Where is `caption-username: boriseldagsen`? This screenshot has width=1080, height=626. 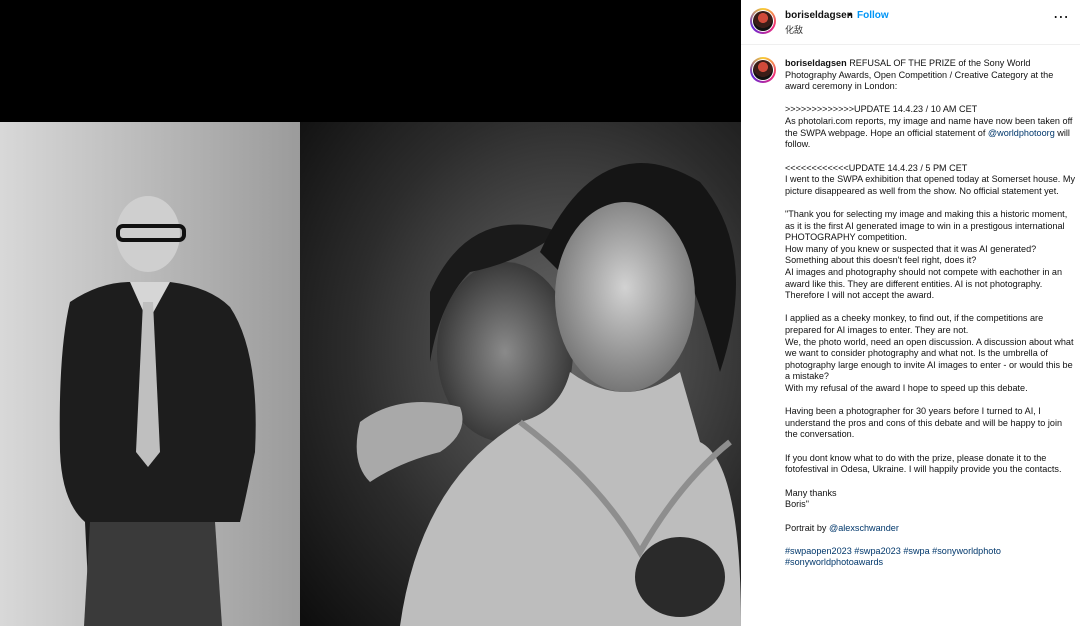 caption-username: boriseldagsen is located at coordinates (816, 63).